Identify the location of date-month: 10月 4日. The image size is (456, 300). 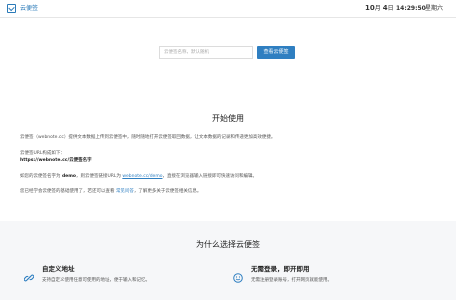
(379, 8).